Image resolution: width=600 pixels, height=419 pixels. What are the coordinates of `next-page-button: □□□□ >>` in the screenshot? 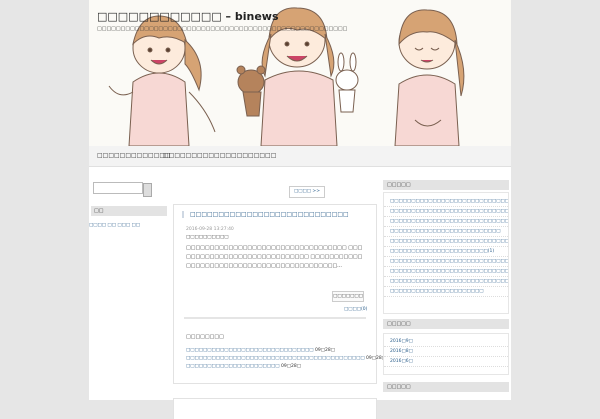 It's located at (307, 192).